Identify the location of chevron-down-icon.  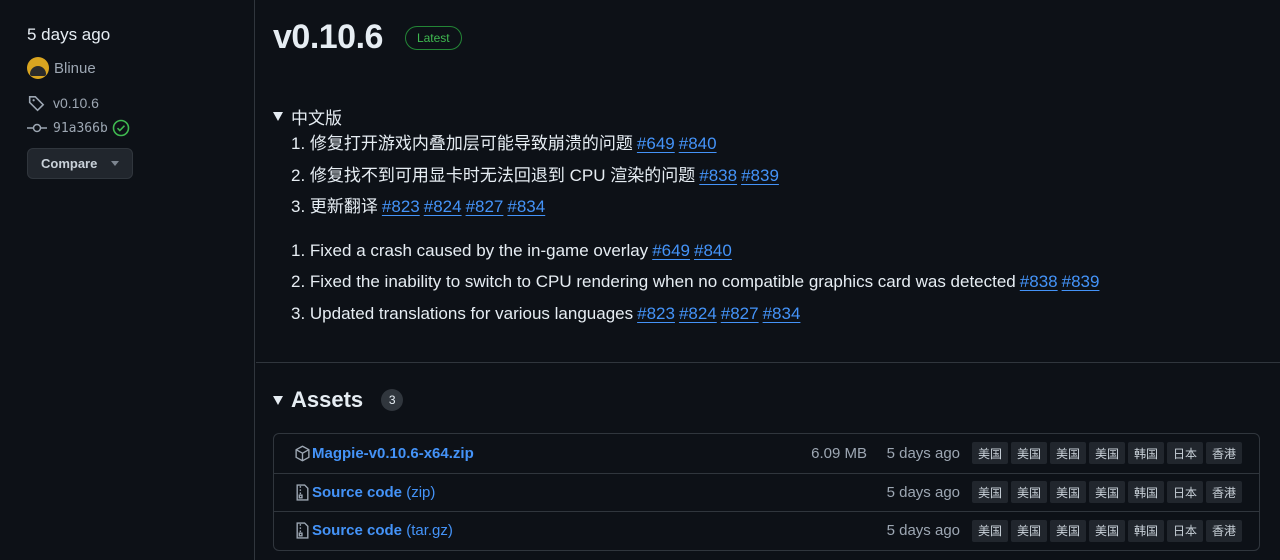
(115, 163).